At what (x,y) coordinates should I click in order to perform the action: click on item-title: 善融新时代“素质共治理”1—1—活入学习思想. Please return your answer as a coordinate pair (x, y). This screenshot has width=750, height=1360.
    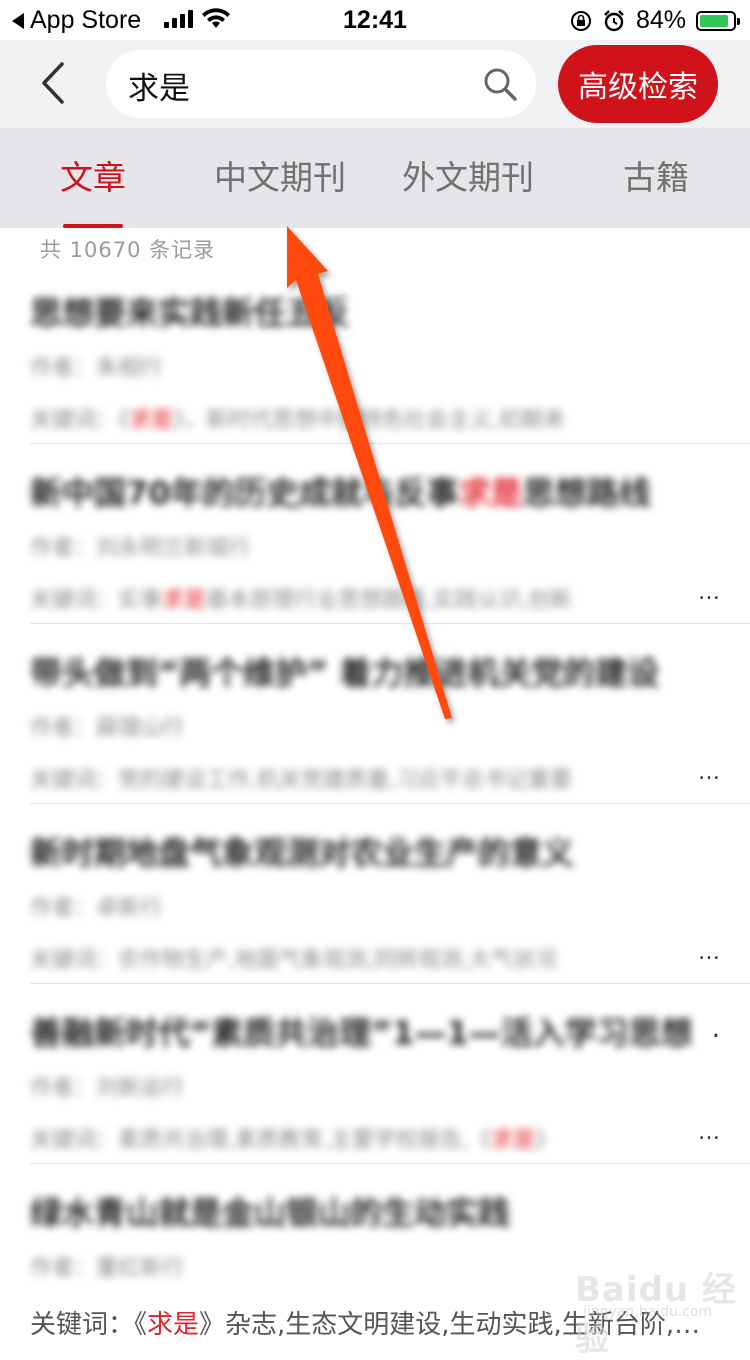
    Looking at the image, I should click on (361, 1033).